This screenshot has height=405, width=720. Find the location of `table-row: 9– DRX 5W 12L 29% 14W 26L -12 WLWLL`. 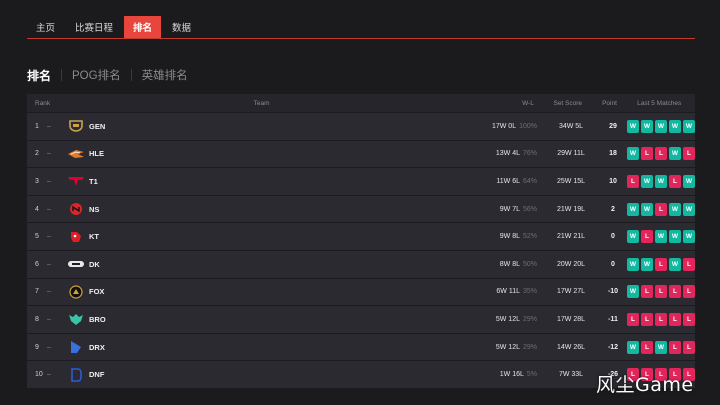

table-row: 9– DRX 5W 12L 29% 14W 26L -12 WLWLL is located at coordinates (361, 346).